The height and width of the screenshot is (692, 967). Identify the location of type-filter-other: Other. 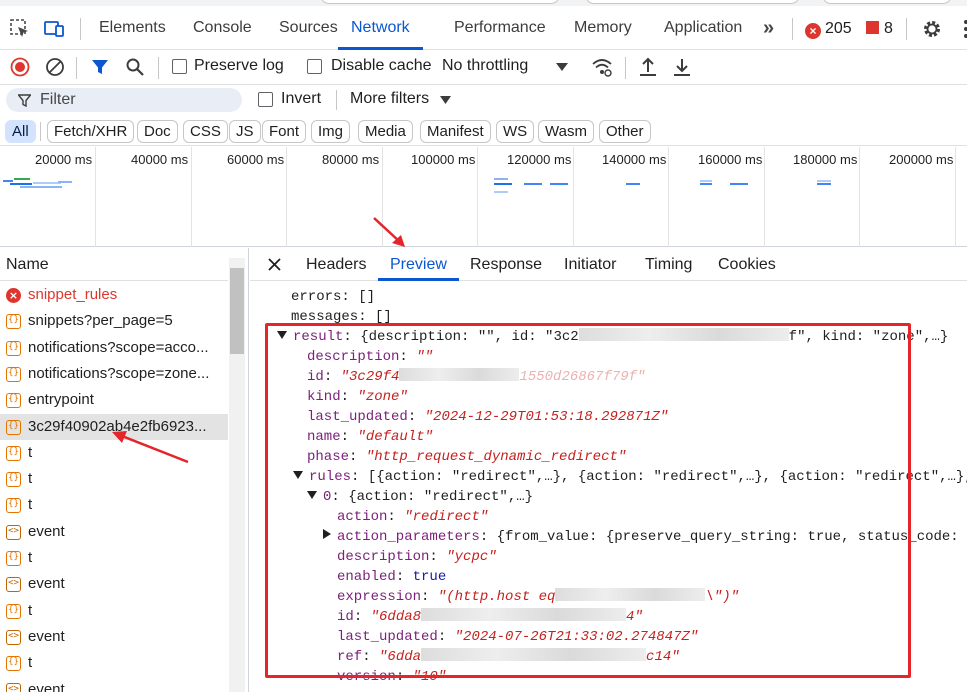
(625, 131).